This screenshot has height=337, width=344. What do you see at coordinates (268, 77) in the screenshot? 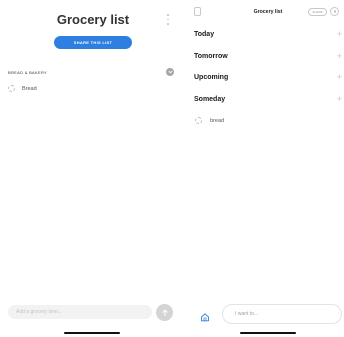
I see `category-upcoming: Upcoming +` at bounding box center [268, 77].